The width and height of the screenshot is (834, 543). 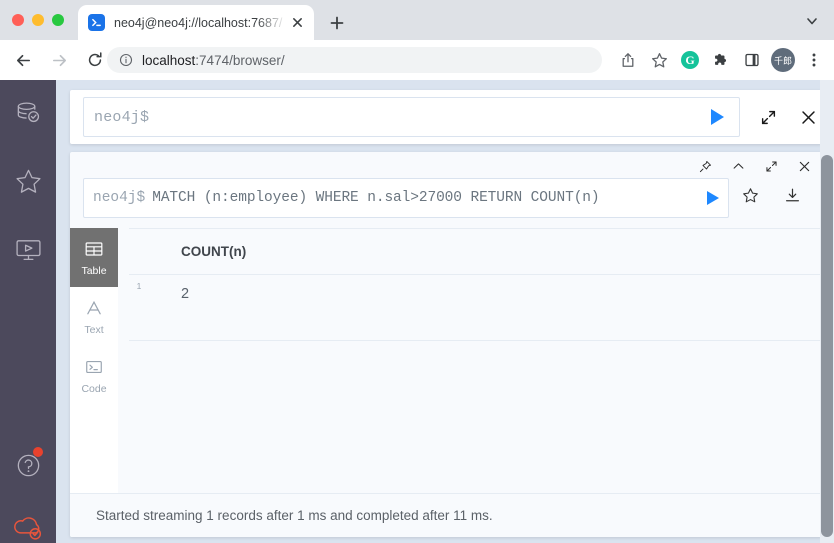 I want to click on chevron-up-icon, so click(x=738, y=166).